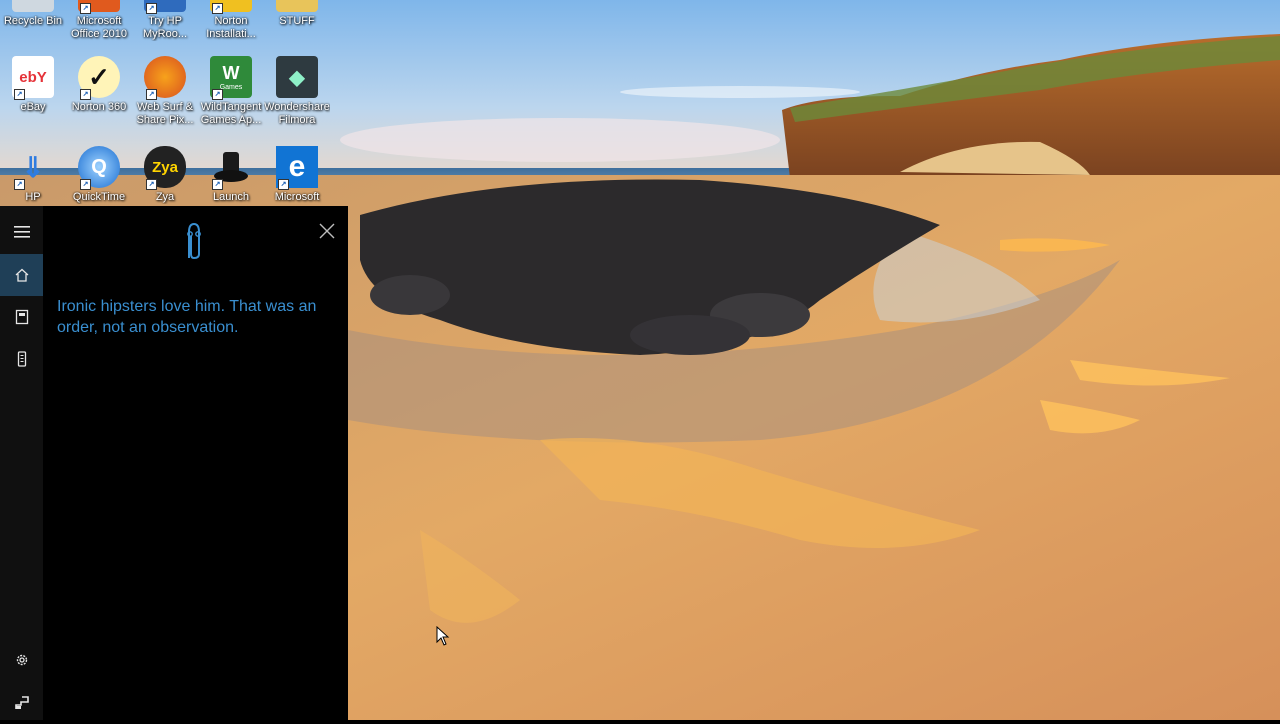 The height and width of the screenshot is (724, 1280). I want to click on desktop-icon-quicktime: Q ↗ QuickTime, so click(99, 175).